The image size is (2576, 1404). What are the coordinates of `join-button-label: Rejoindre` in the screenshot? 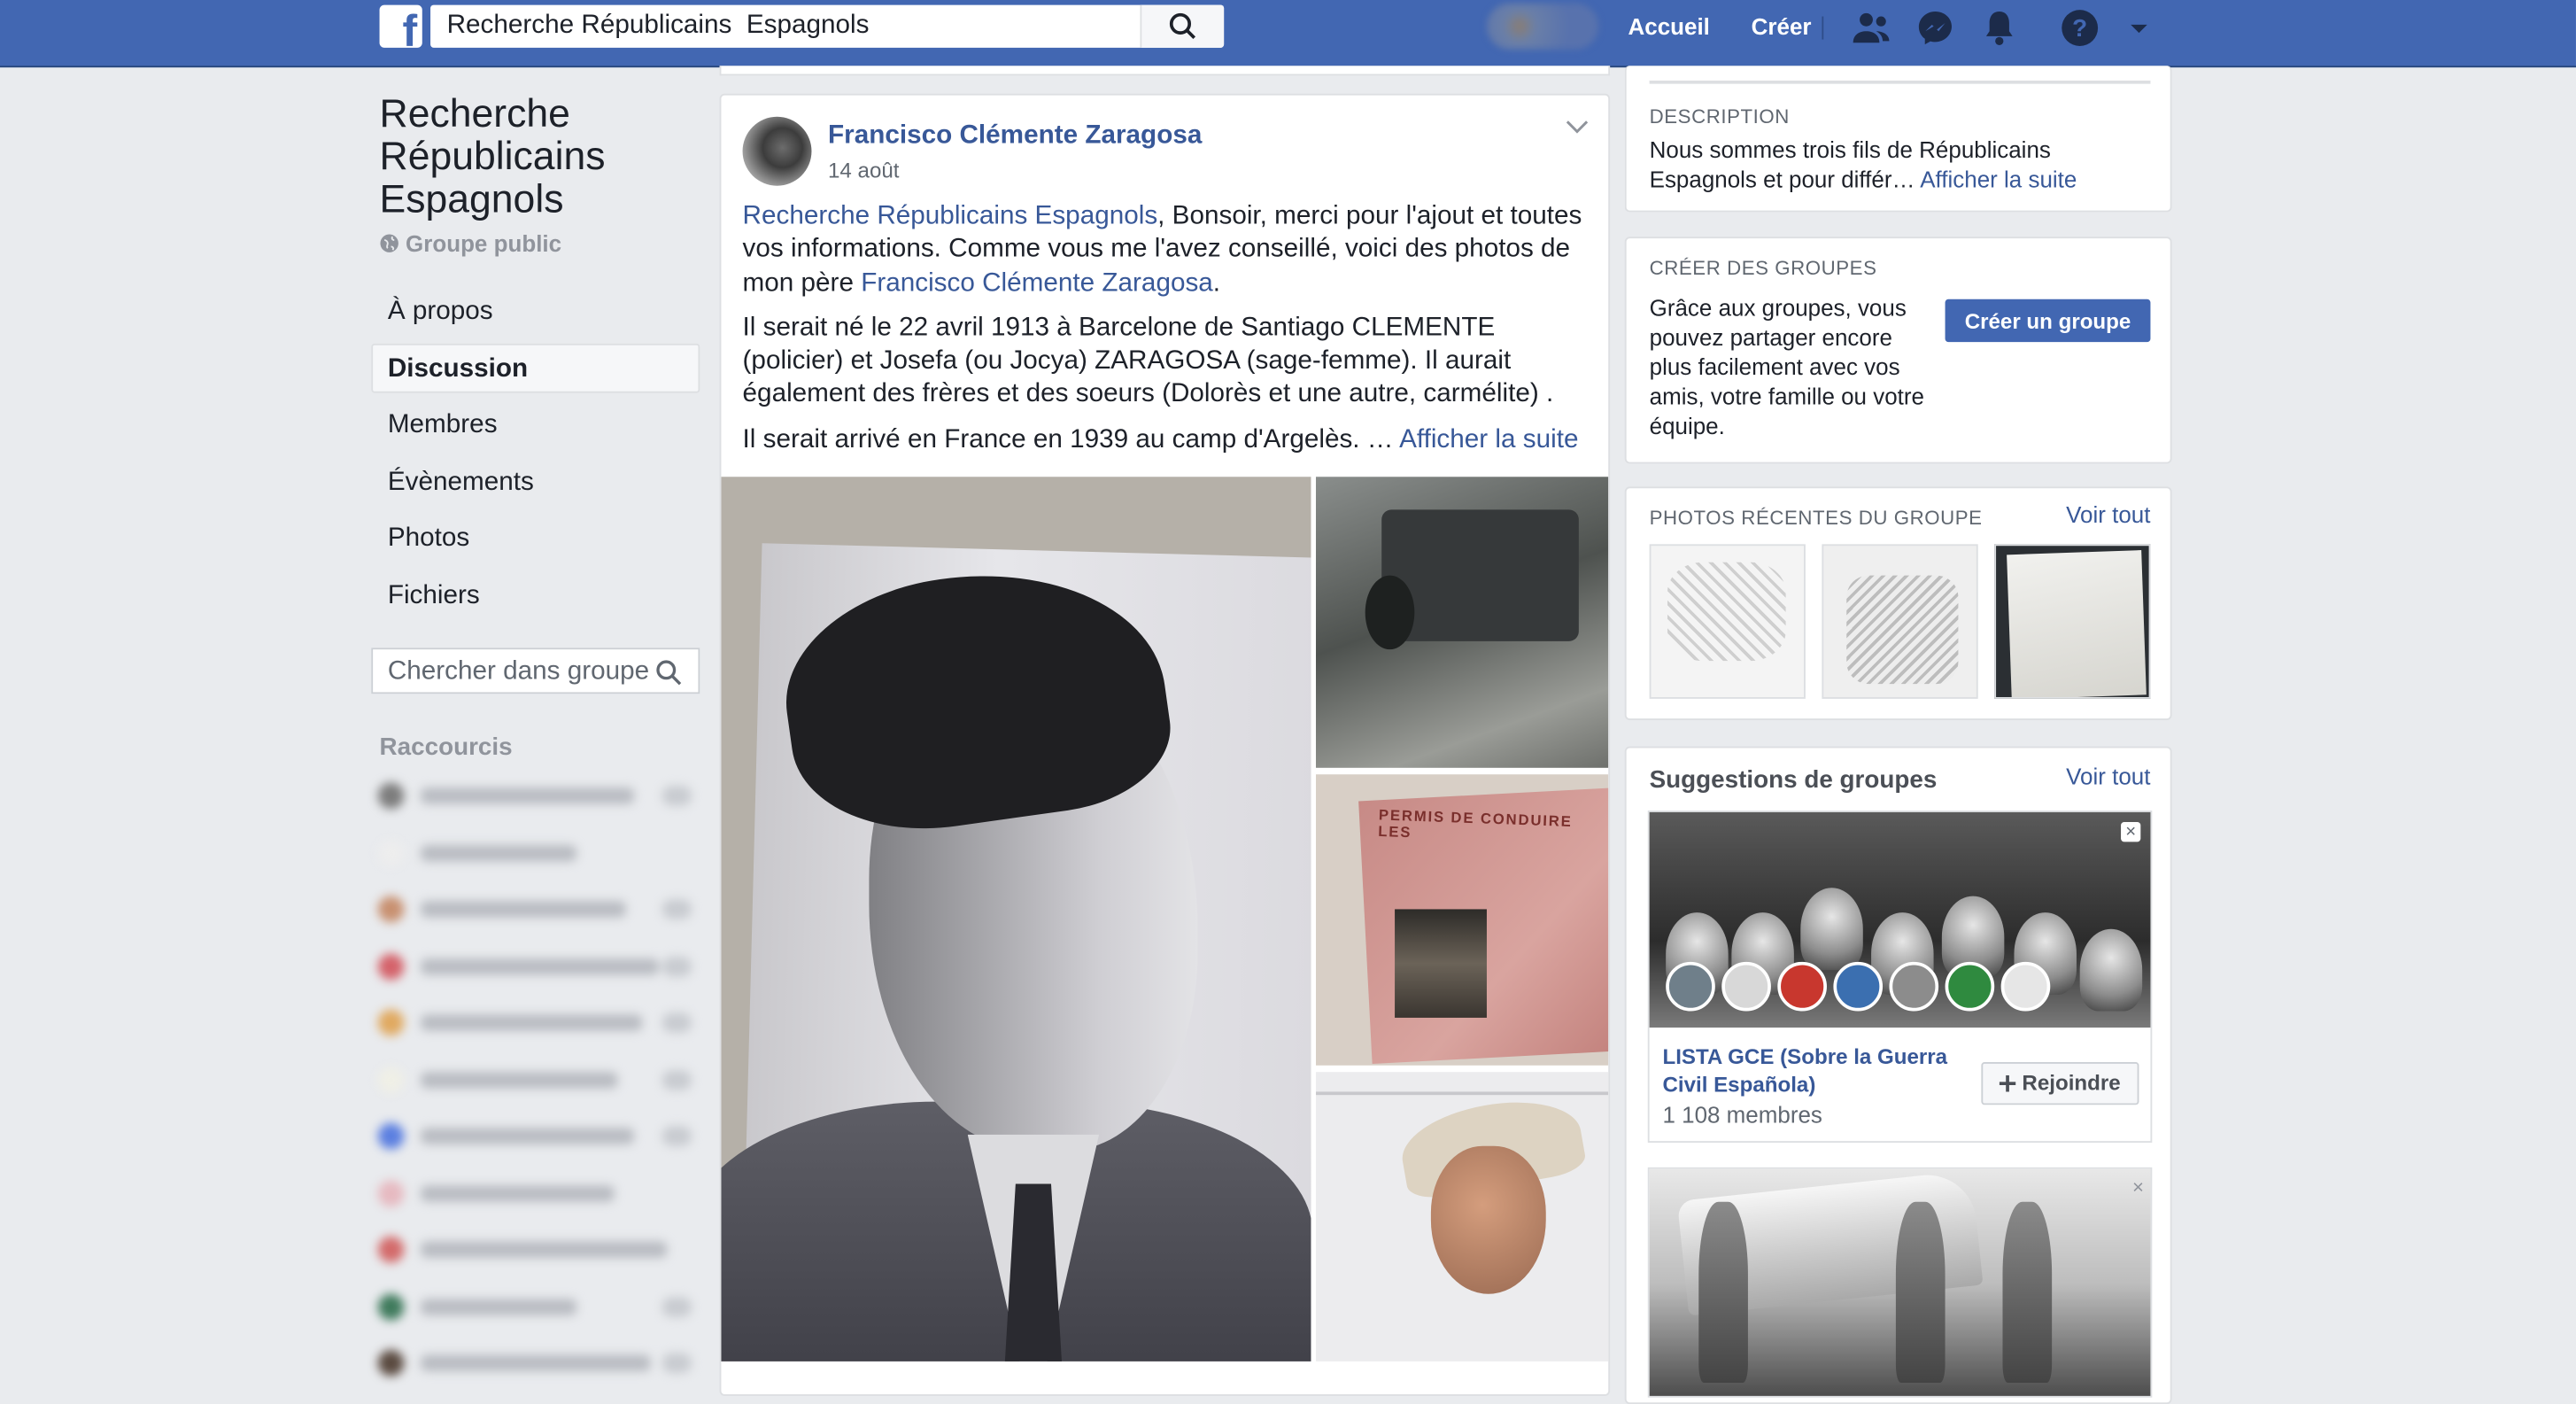 It's located at (2071, 1083).